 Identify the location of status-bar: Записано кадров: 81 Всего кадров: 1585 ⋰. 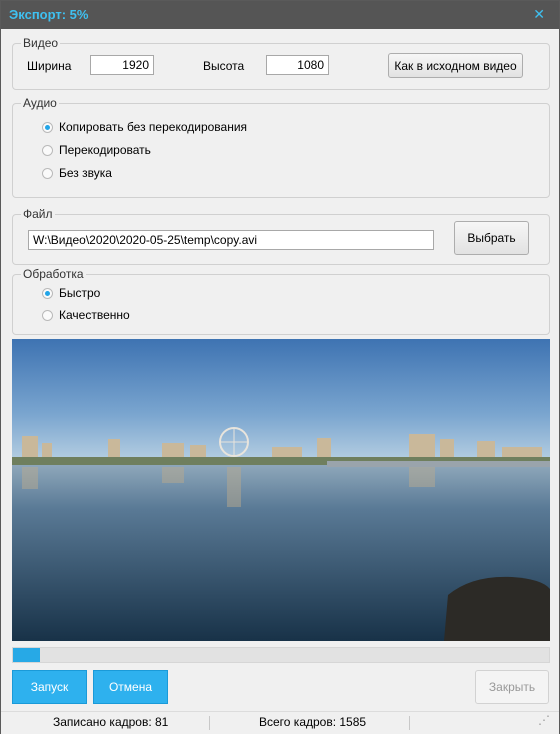
(280, 722).